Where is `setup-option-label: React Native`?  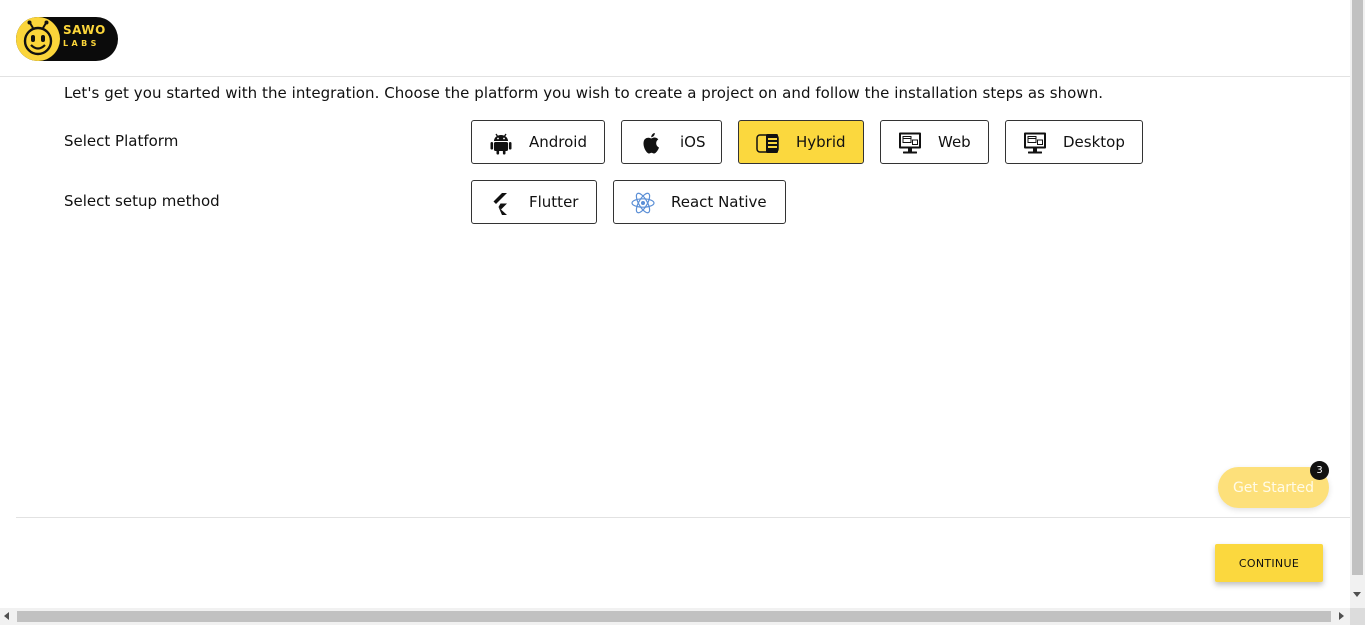 setup-option-label: React Native is located at coordinates (719, 202).